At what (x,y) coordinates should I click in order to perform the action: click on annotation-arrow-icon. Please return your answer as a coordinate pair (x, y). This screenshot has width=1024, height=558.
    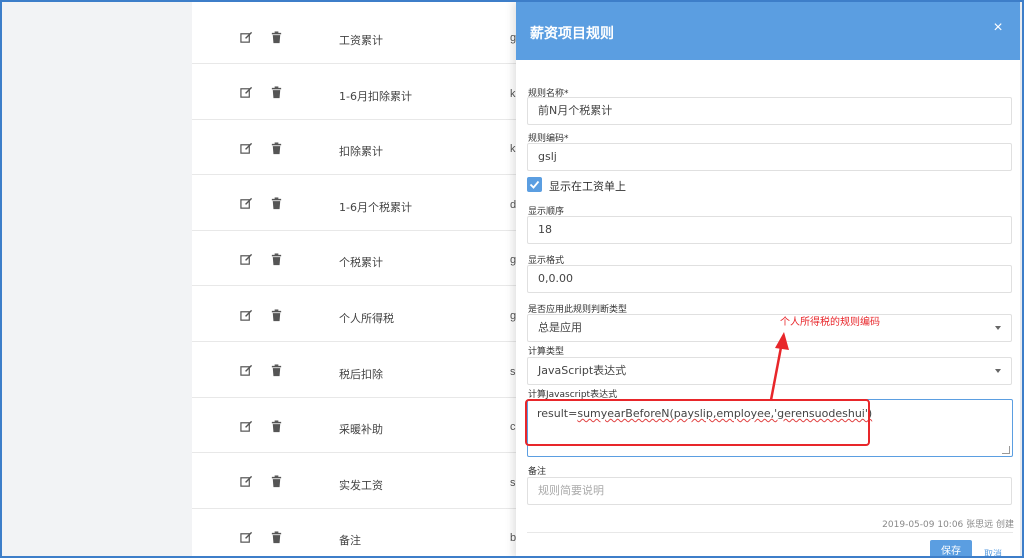
    Looking at the image, I should click on (779, 366).